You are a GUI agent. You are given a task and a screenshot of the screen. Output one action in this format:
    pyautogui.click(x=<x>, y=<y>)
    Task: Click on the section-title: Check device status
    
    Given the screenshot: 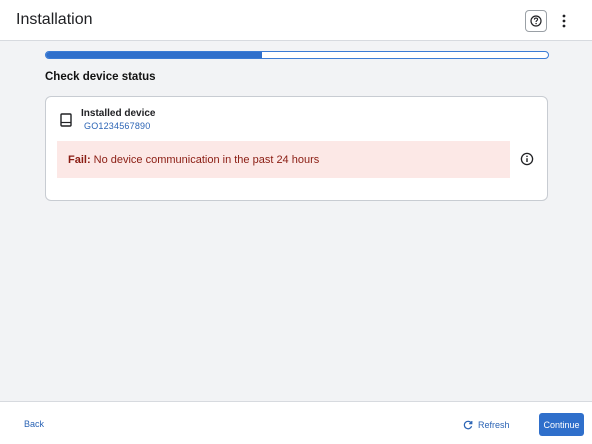 What is the action you would take?
    pyautogui.click(x=100, y=77)
    